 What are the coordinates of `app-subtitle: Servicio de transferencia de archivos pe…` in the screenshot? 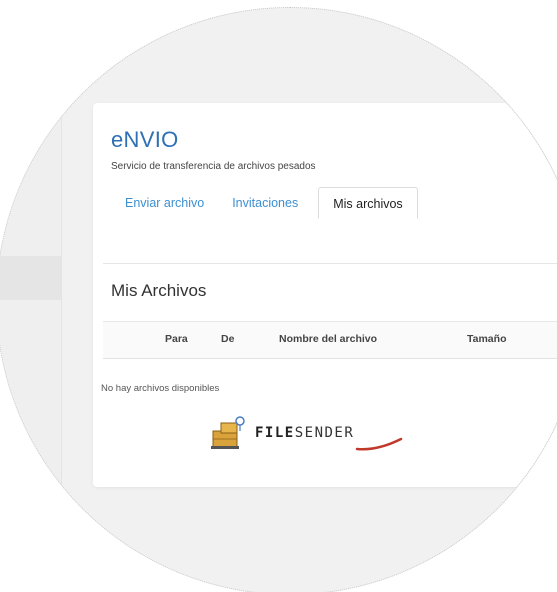 It's located at (213, 166).